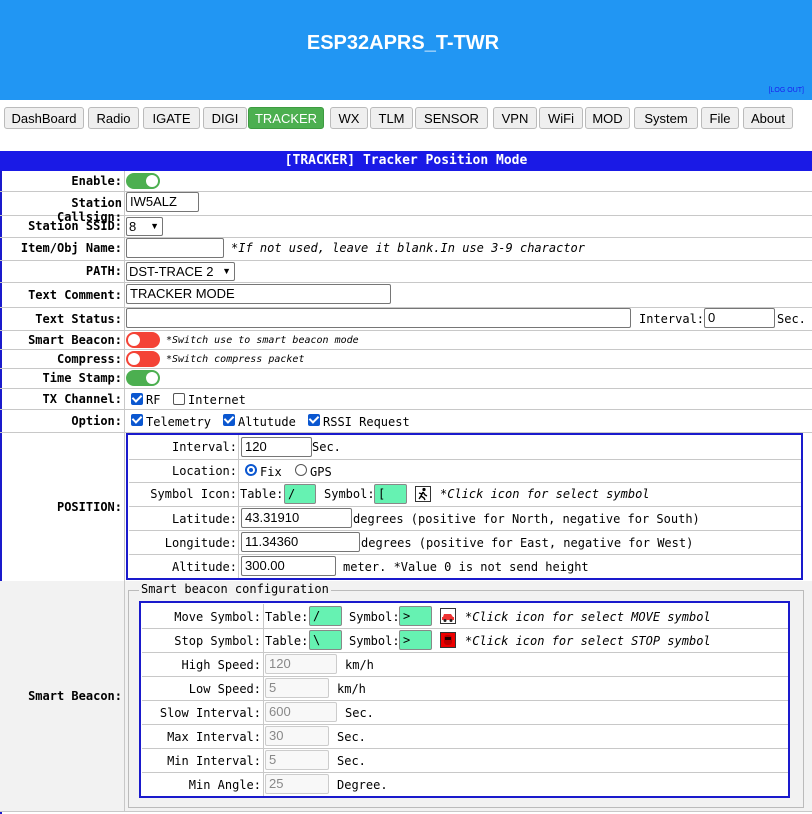  I want to click on latitude-label: Latitude:, so click(204, 519).